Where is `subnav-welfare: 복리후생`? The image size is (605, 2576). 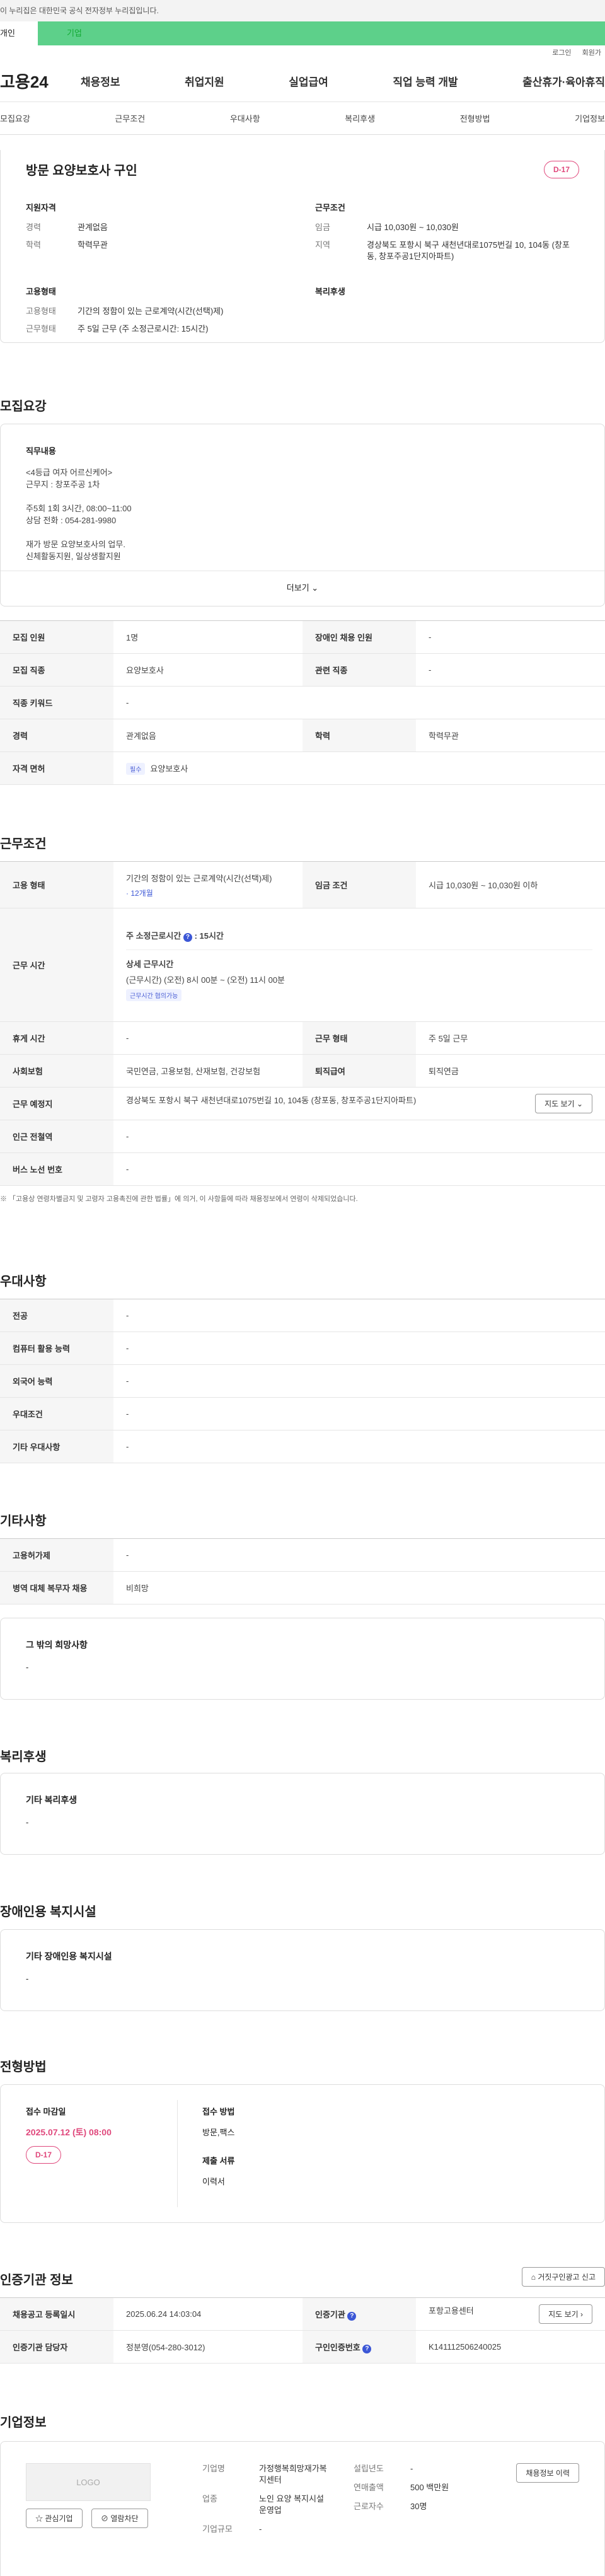
subnav-welfare: 복리후생 is located at coordinates (360, 118).